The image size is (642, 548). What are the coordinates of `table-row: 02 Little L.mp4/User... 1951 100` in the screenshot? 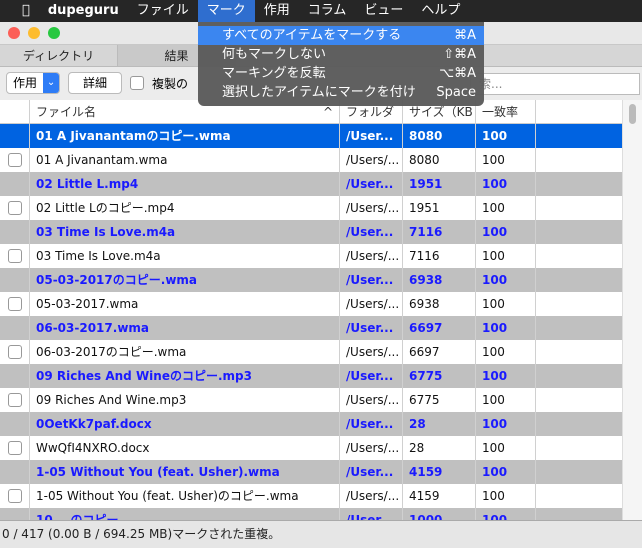 It's located at (311, 184).